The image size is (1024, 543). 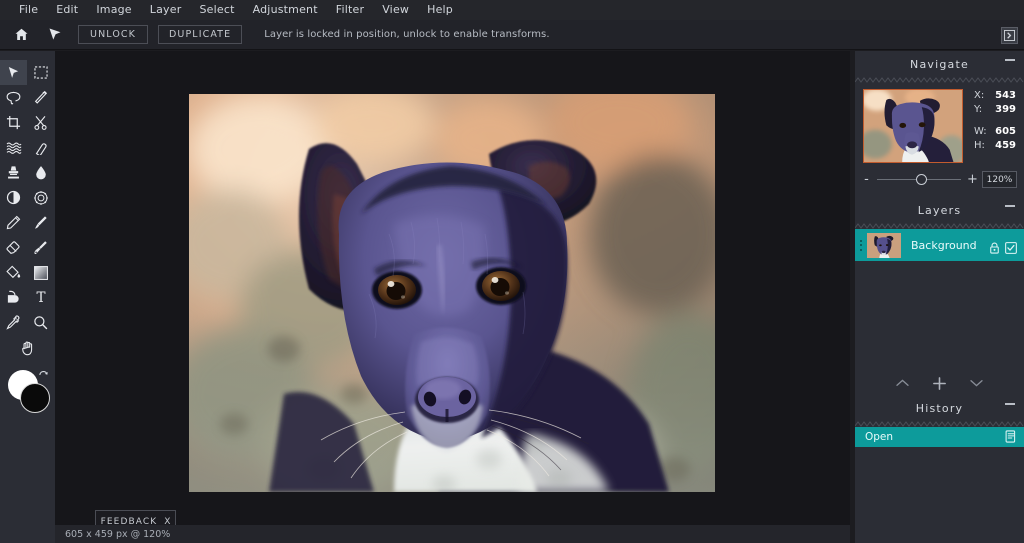 What do you see at coordinates (939, 316) in the screenshot?
I see `layers-empty-area` at bounding box center [939, 316].